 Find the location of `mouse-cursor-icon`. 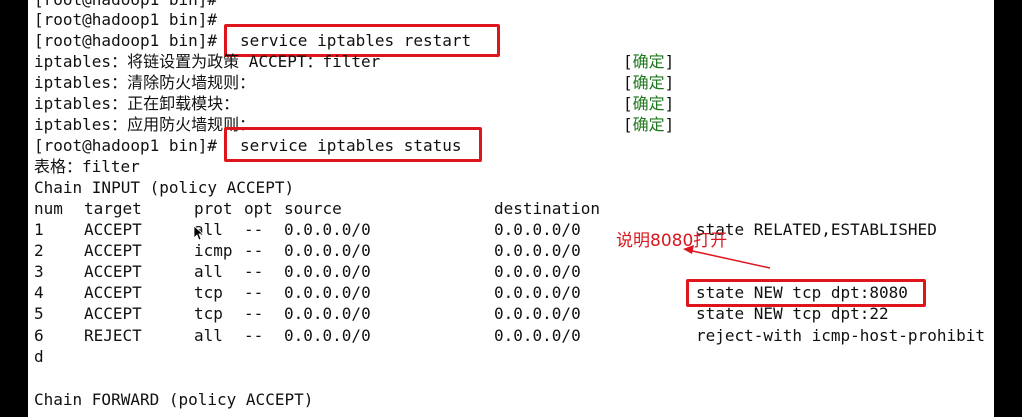

mouse-cursor-icon is located at coordinates (198, 233).